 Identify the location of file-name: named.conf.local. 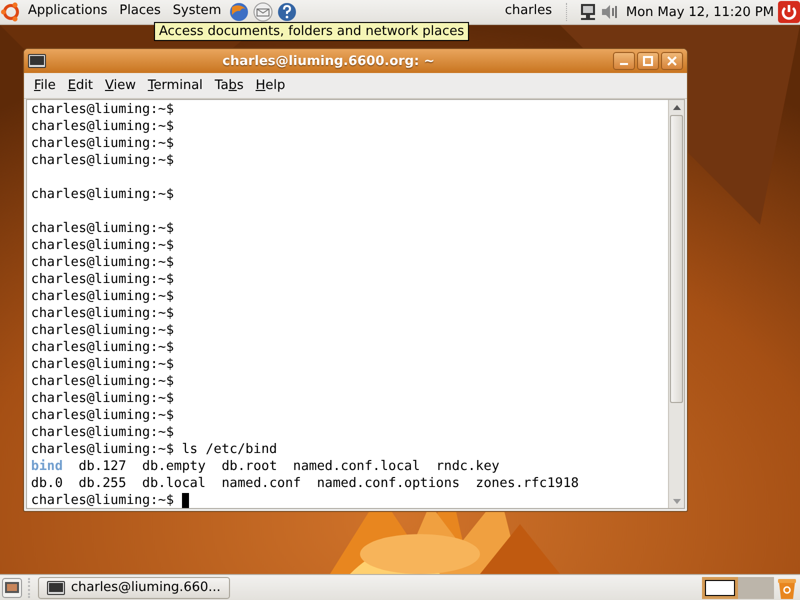
(356, 466).